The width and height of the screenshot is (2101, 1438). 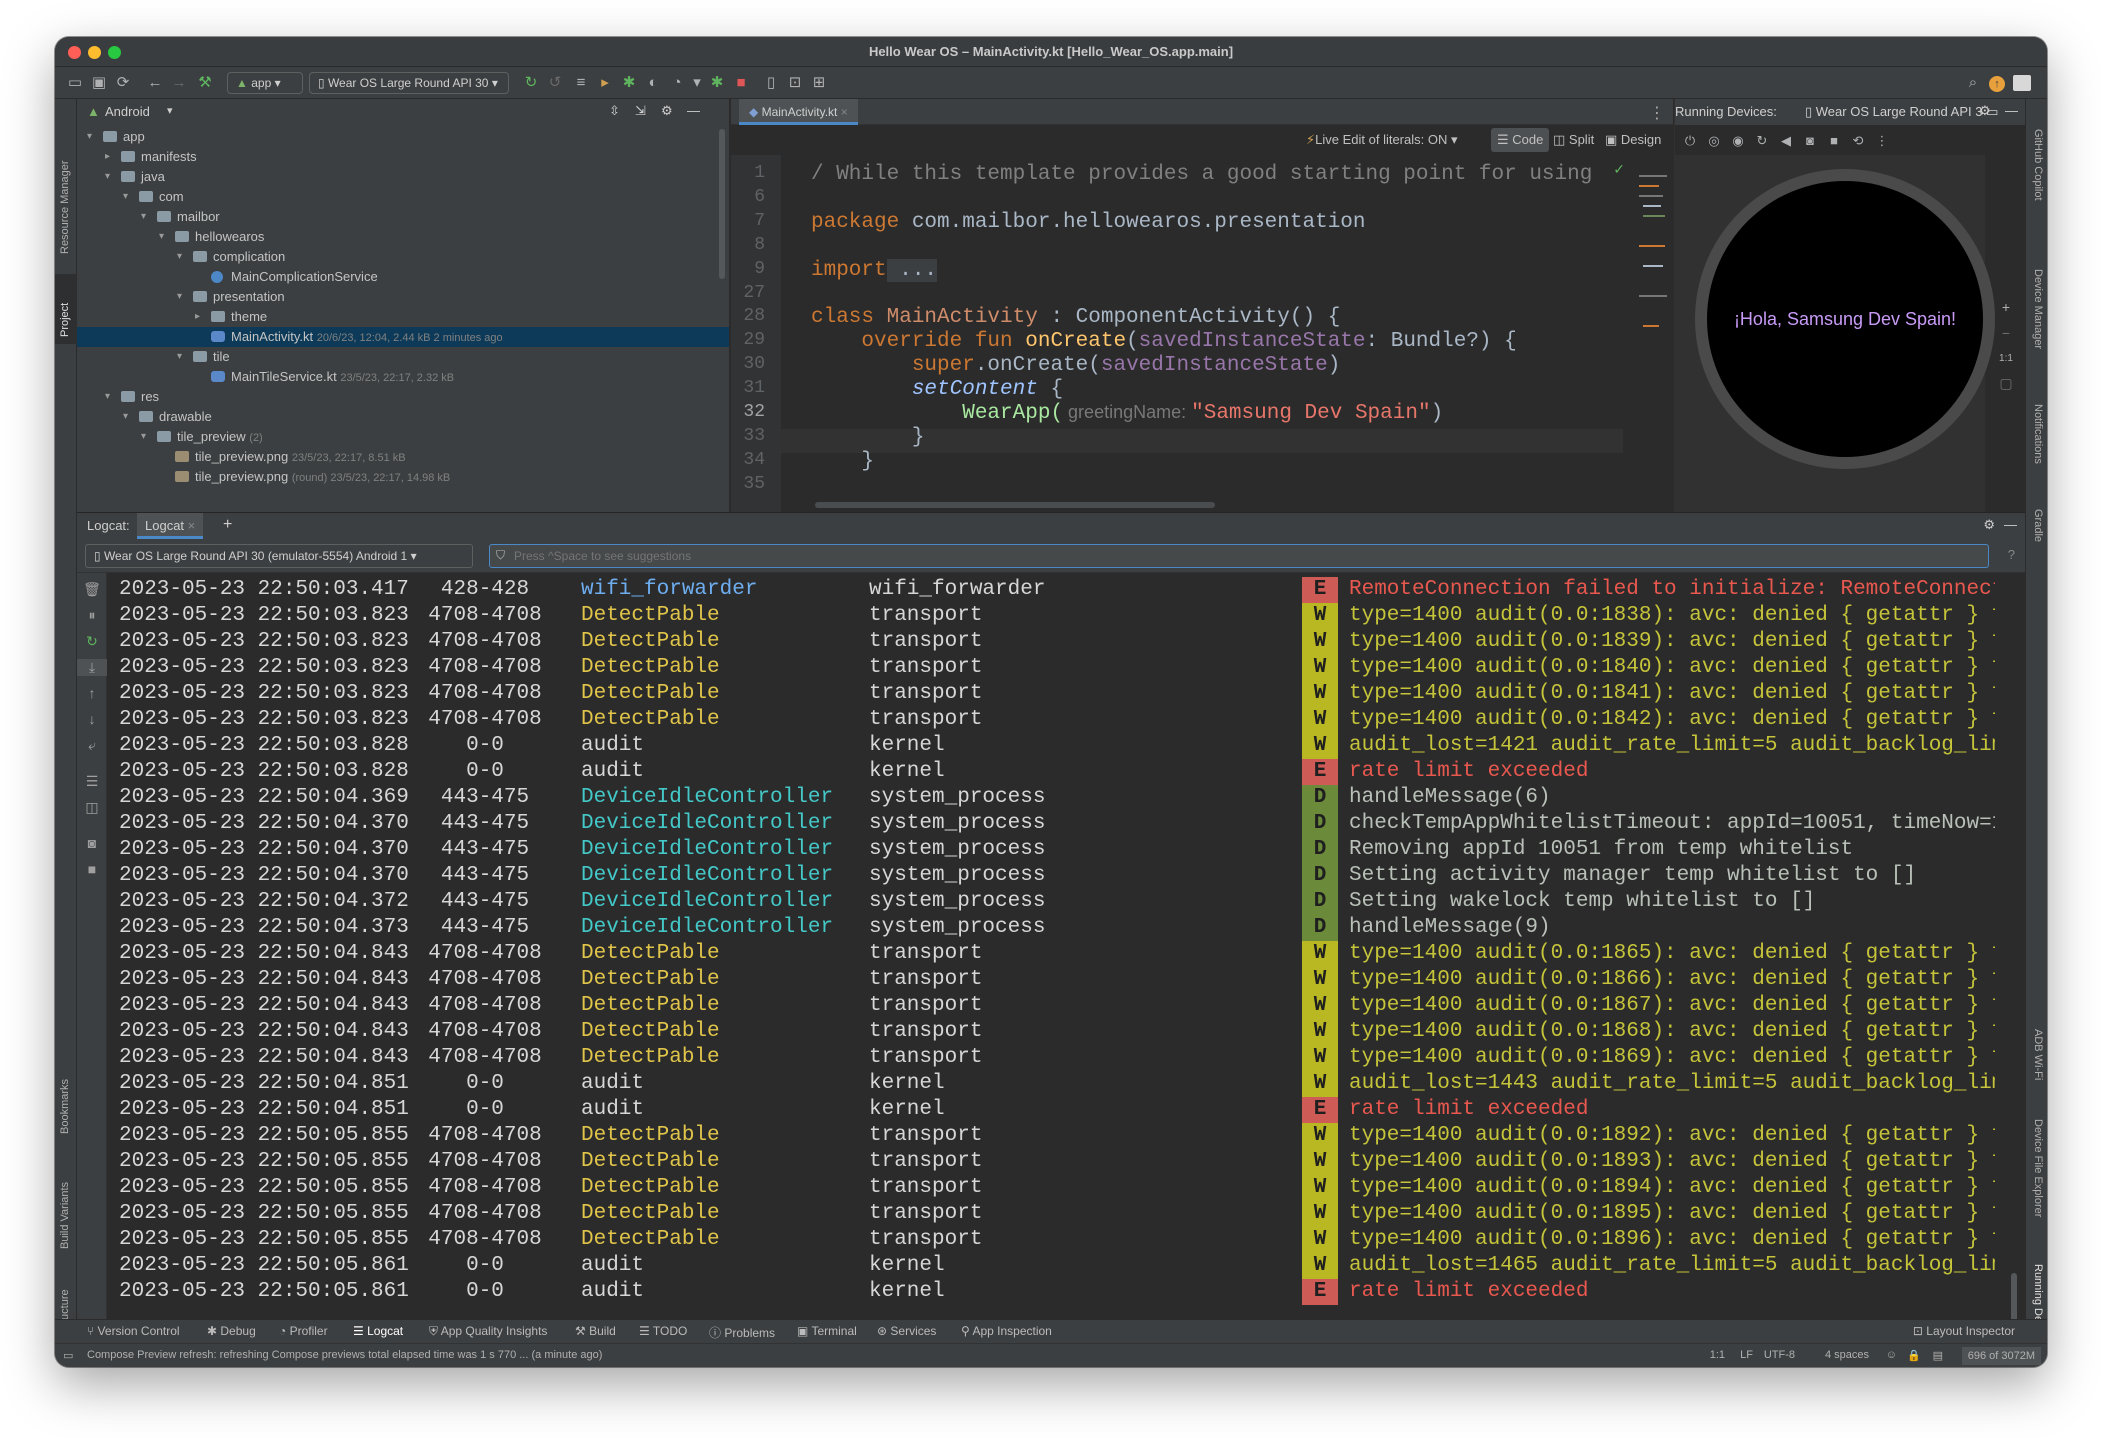 What do you see at coordinates (2038, 434) in the screenshot?
I see `tool-tab-notifications: Notifications` at bounding box center [2038, 434].